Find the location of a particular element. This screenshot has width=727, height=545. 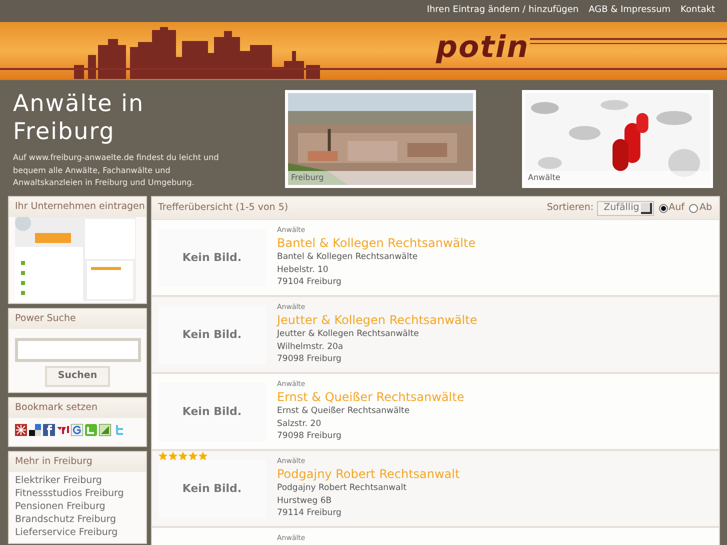

panel-title: Mehr in Freiburg is located at coordinates (77, 462).